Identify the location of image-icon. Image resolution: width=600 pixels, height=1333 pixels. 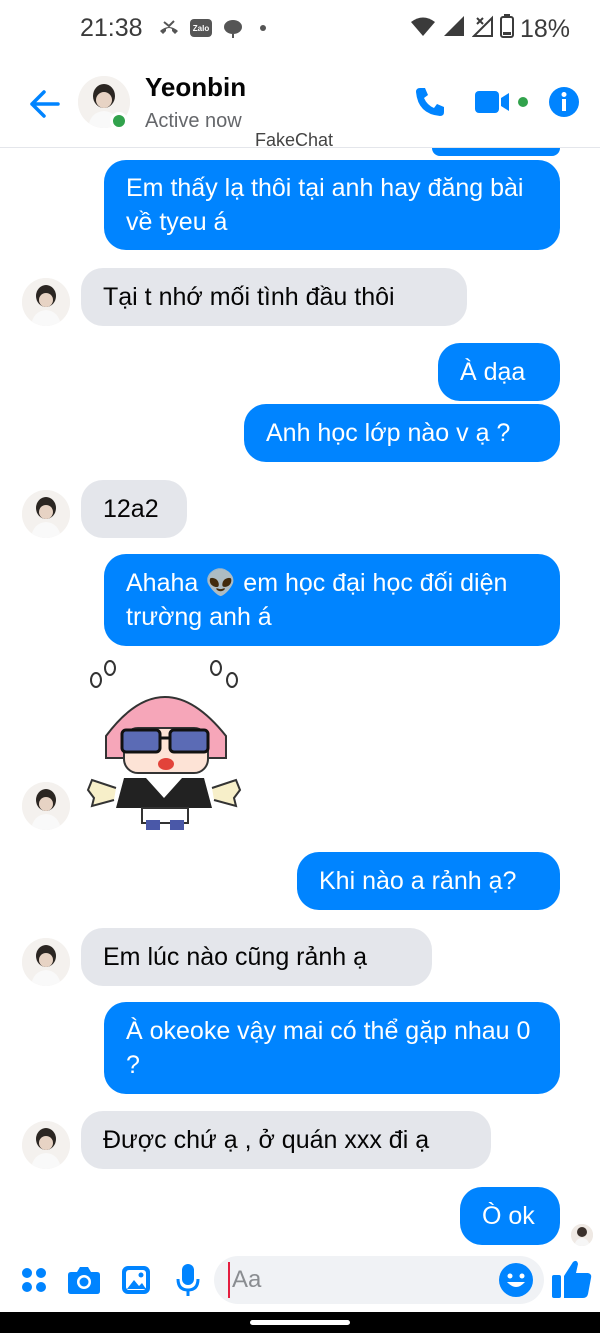
(136, 1280).